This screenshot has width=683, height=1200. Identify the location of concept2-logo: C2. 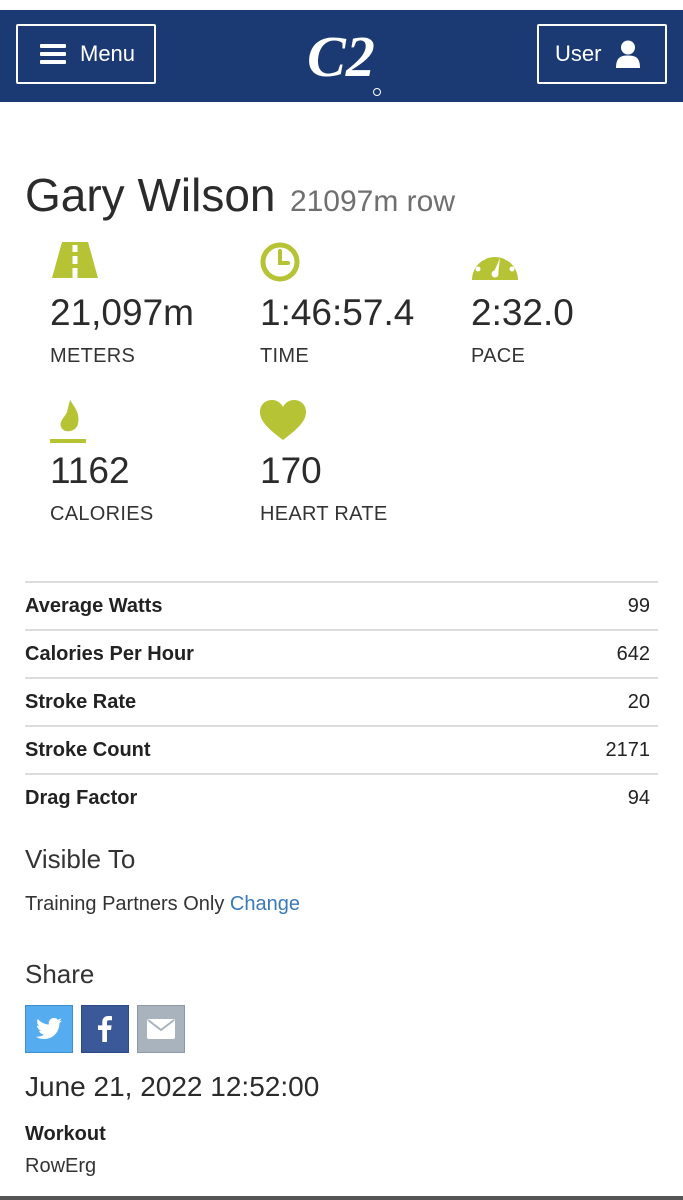
(342, 58).